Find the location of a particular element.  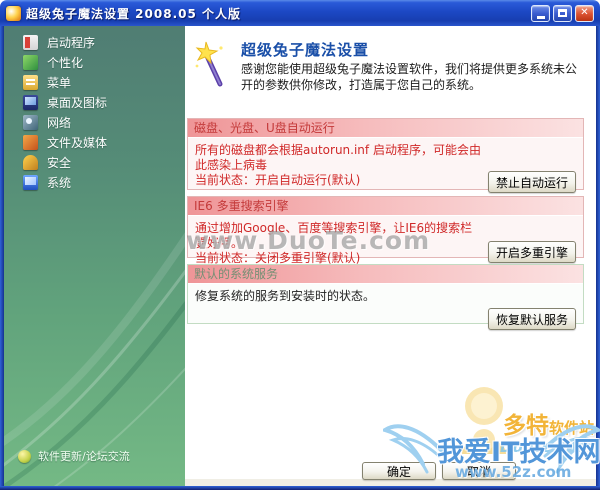

sidebar-item-files-media: 文件及媒体 is located at coordinates (94, 142).